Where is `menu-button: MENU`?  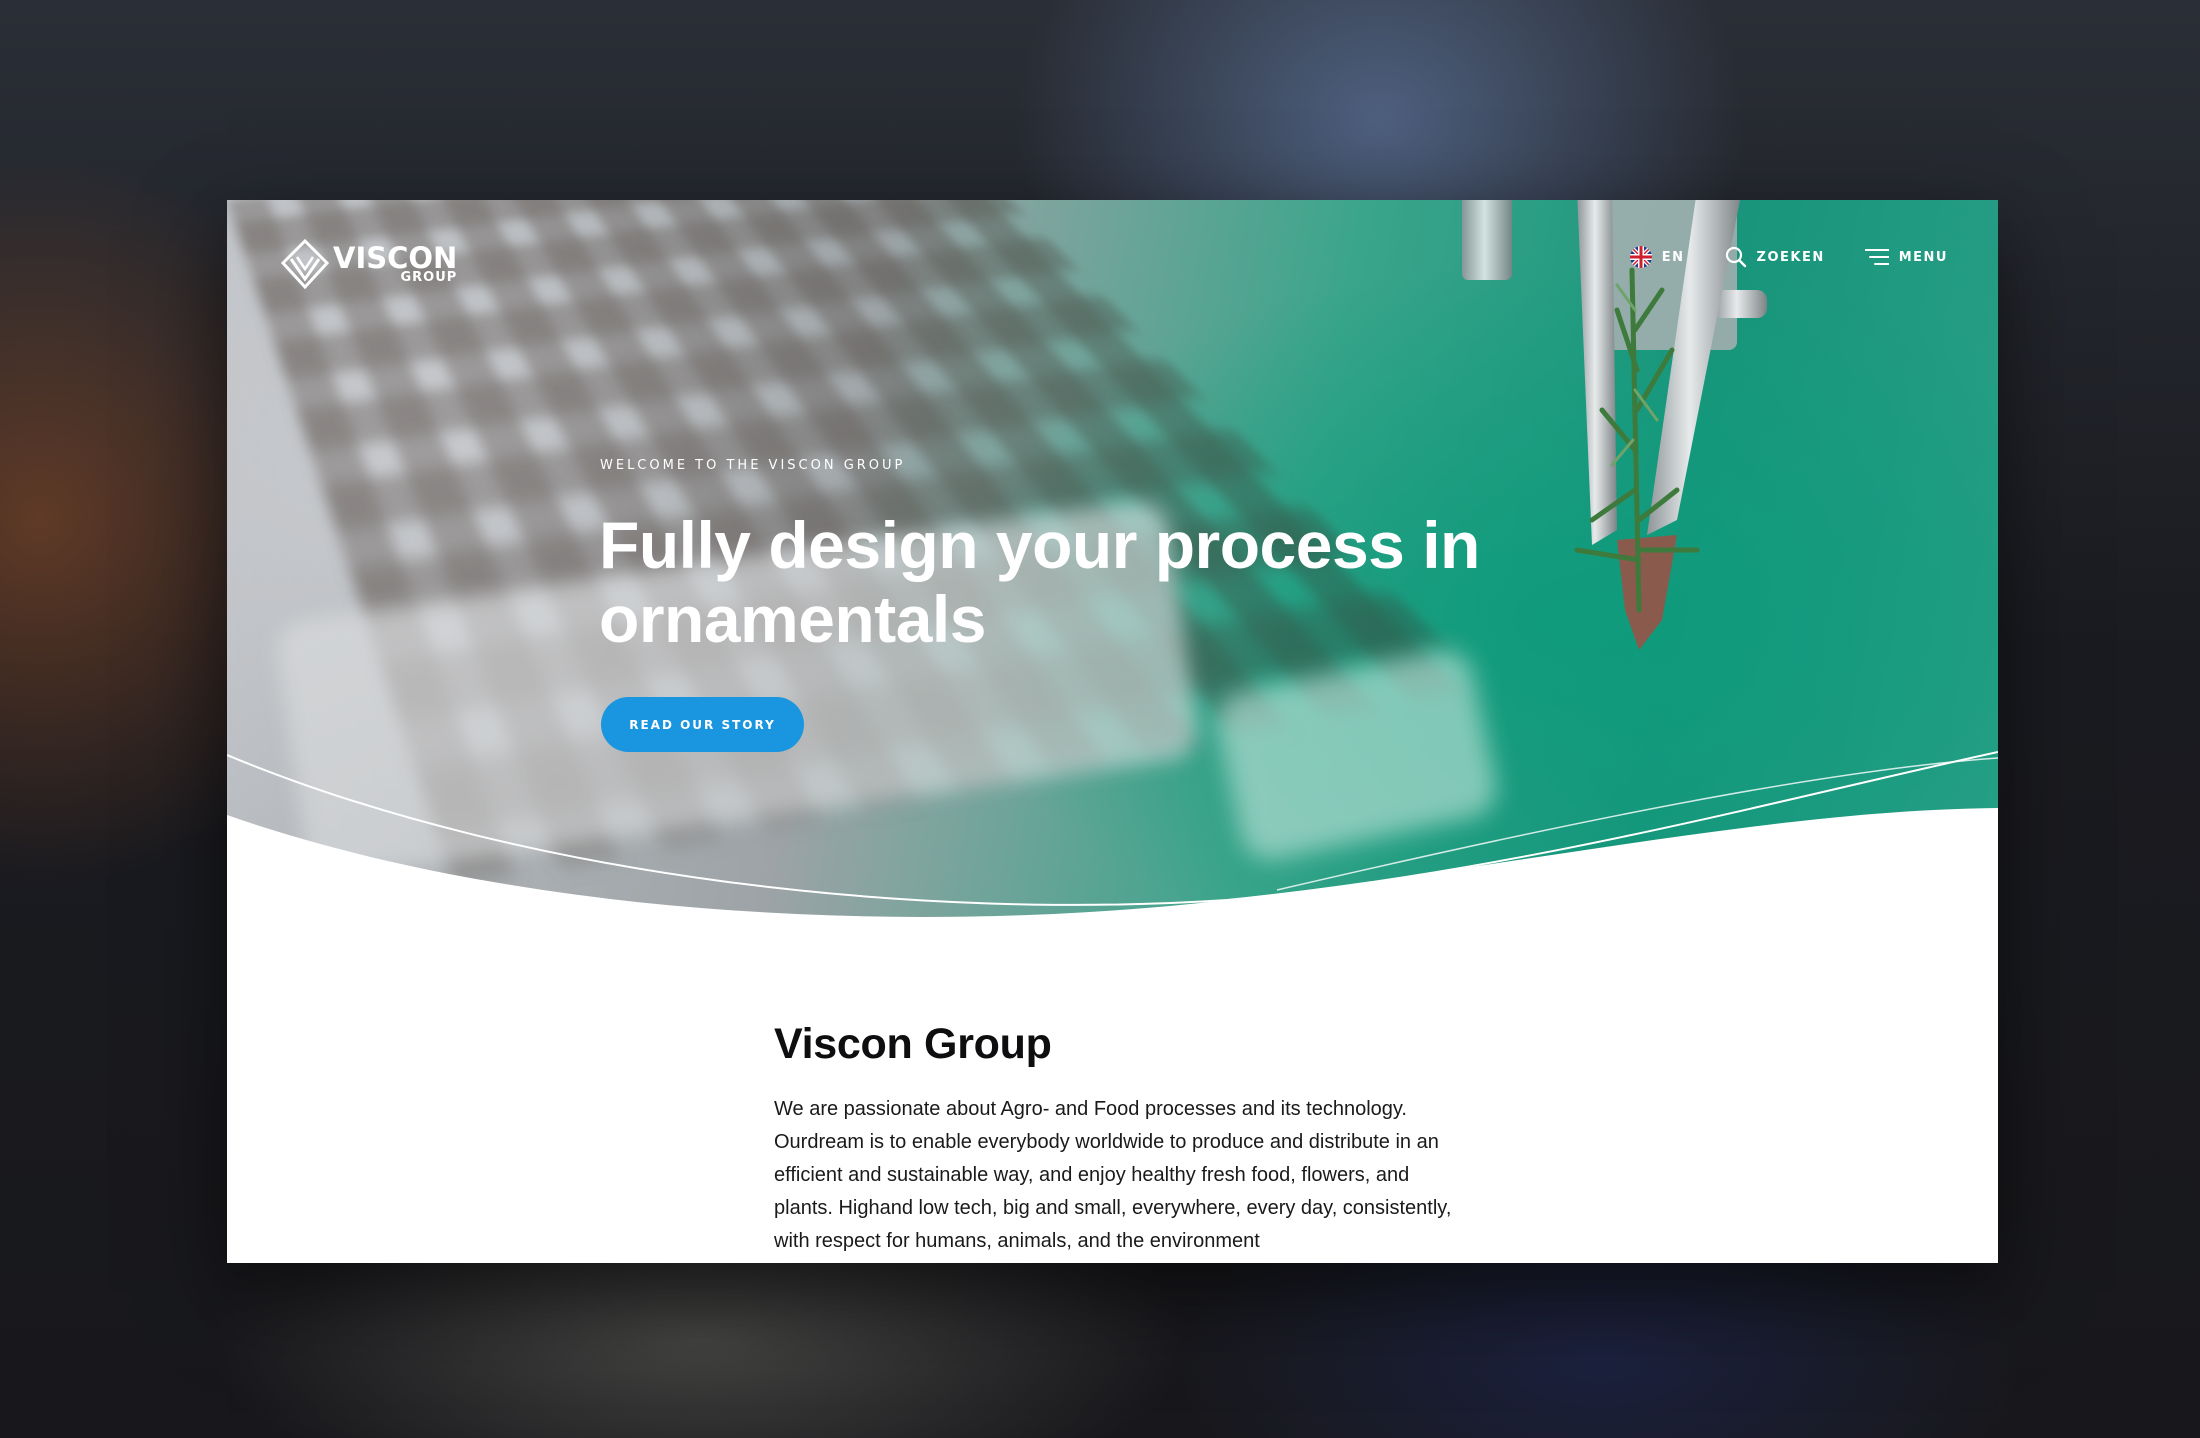 menu-button: MENU is located at coordinates (1906, 257).